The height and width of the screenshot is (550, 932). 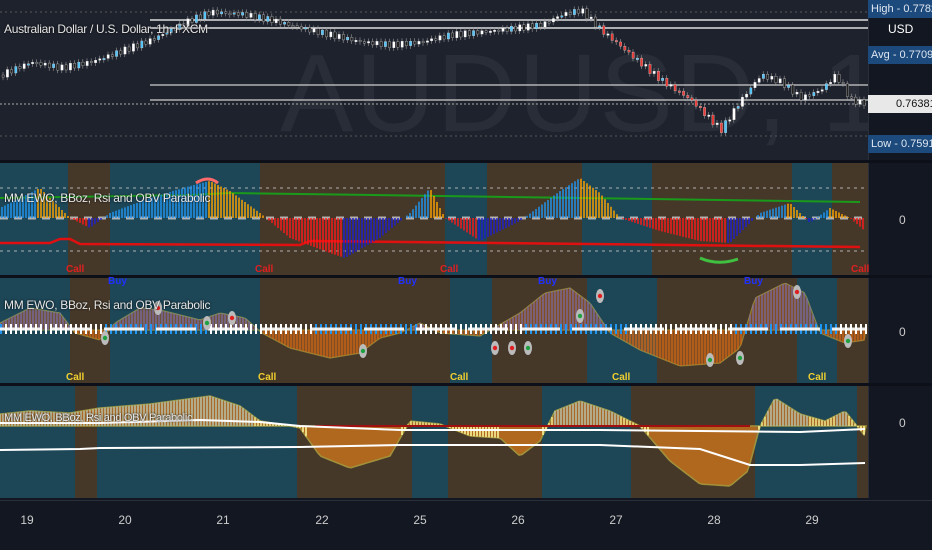 What do you see at coordinates (430, 442) in the screenshot?
I see `signal-band` at bounding box center [430, 442].